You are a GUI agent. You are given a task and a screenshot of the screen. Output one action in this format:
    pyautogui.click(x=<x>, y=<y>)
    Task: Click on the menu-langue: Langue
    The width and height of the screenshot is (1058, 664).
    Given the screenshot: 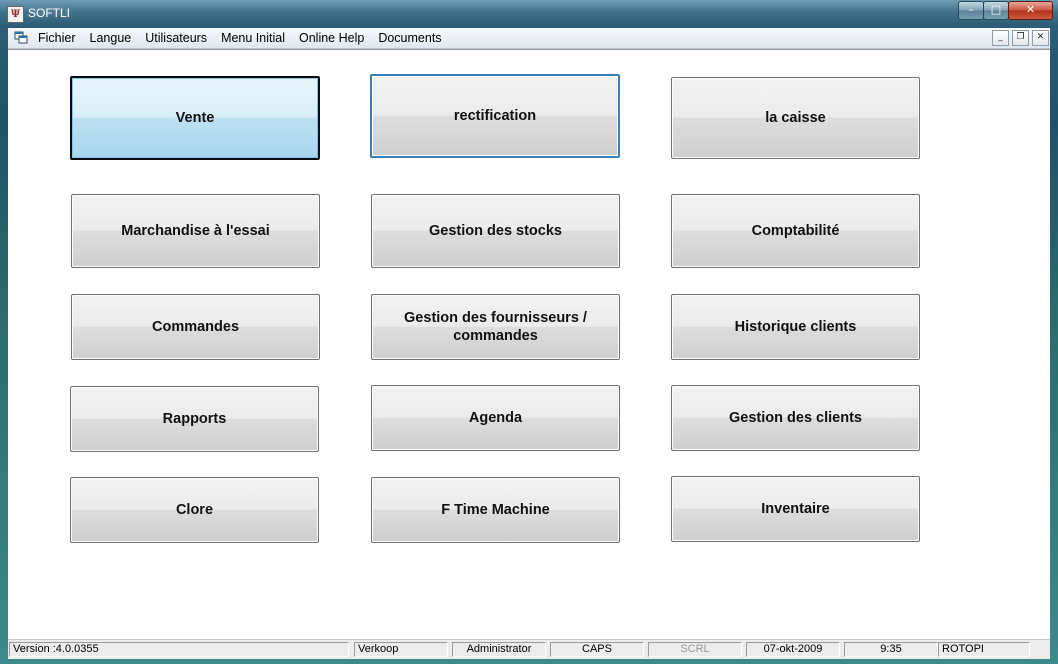 What is the action you would take?
    pyautogui.click(x=114, y=38)
    